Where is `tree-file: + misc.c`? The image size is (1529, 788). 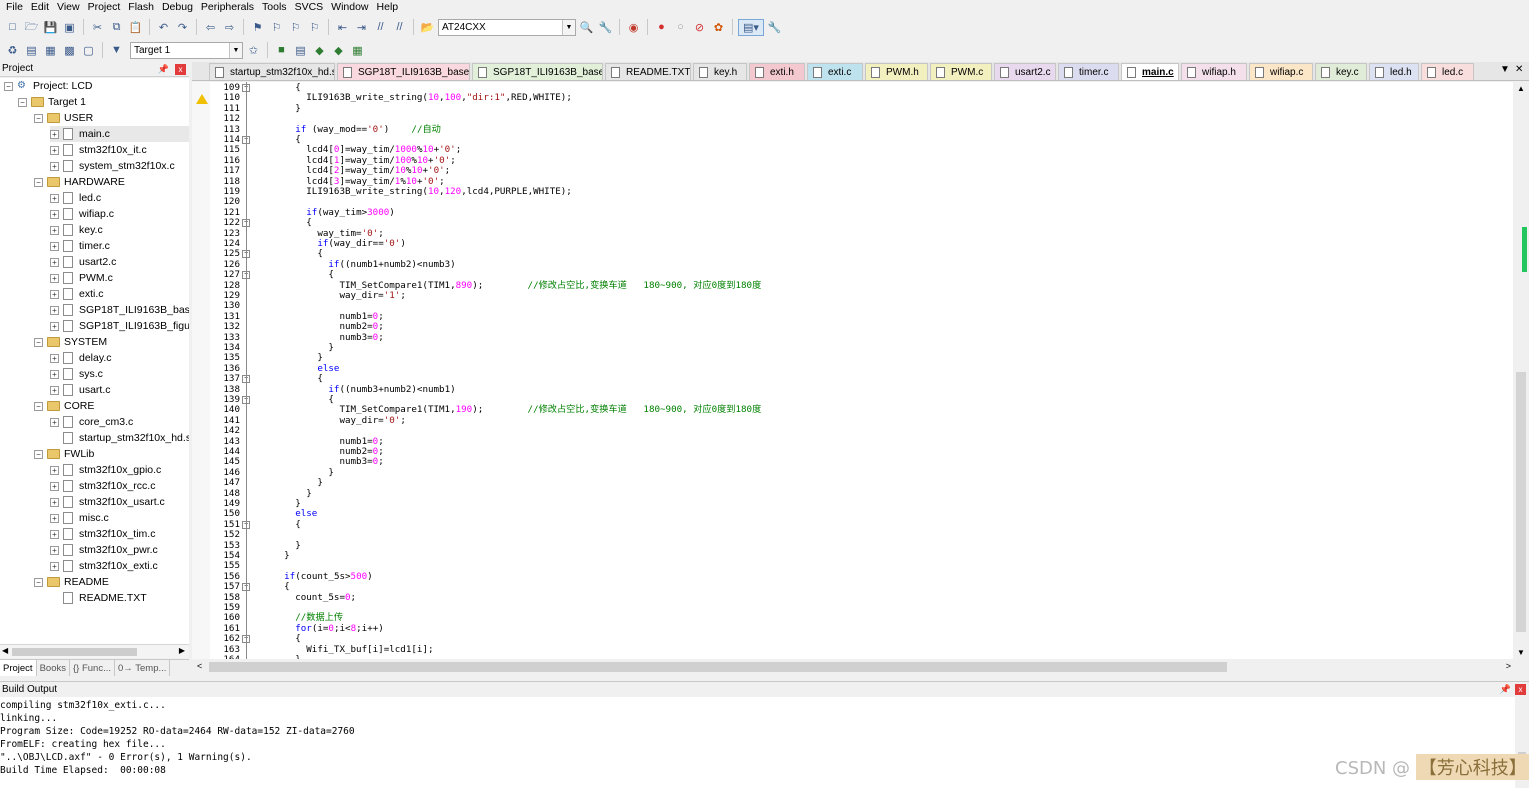 tree-file: + misc.c is located at coordinates (79, 518).